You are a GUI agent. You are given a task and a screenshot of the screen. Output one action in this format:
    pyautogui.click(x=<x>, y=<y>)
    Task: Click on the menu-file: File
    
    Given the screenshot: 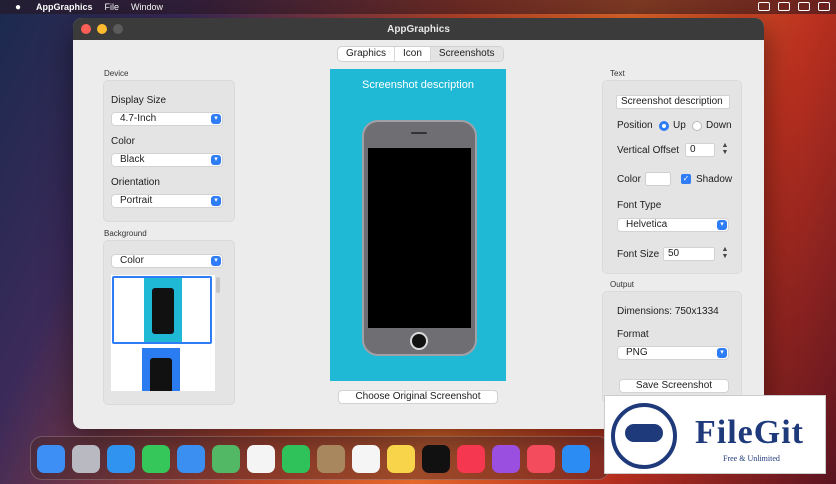 What is the action you would take?
    pyautogui.click(x=112, y=7)
    